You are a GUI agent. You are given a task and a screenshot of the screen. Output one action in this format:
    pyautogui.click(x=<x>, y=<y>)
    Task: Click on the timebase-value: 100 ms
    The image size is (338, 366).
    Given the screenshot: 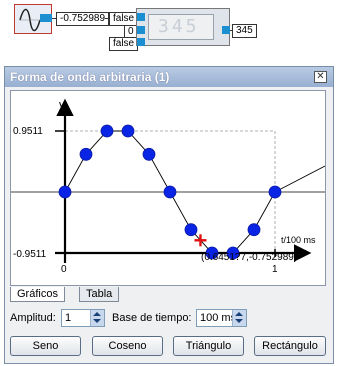 What is the action you would take?
    pyautogui.click(x=218, y=318)
    